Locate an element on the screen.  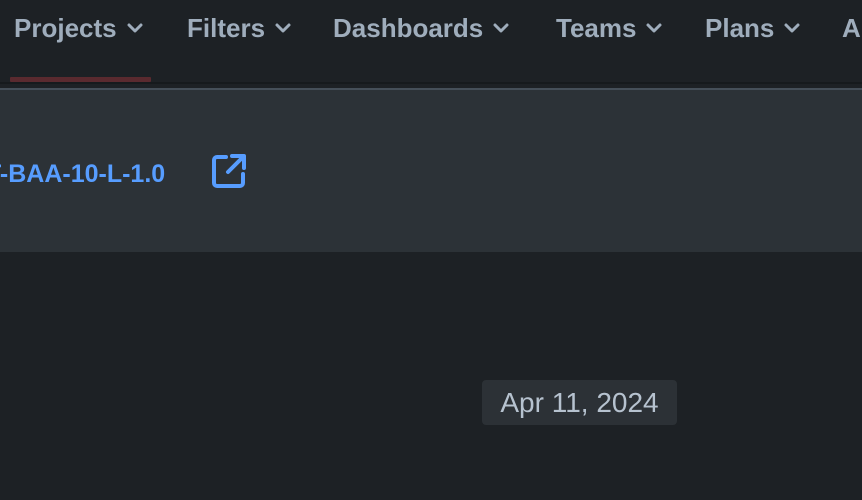
nav-filters-label: Filters is located at coordinates (226, 27).